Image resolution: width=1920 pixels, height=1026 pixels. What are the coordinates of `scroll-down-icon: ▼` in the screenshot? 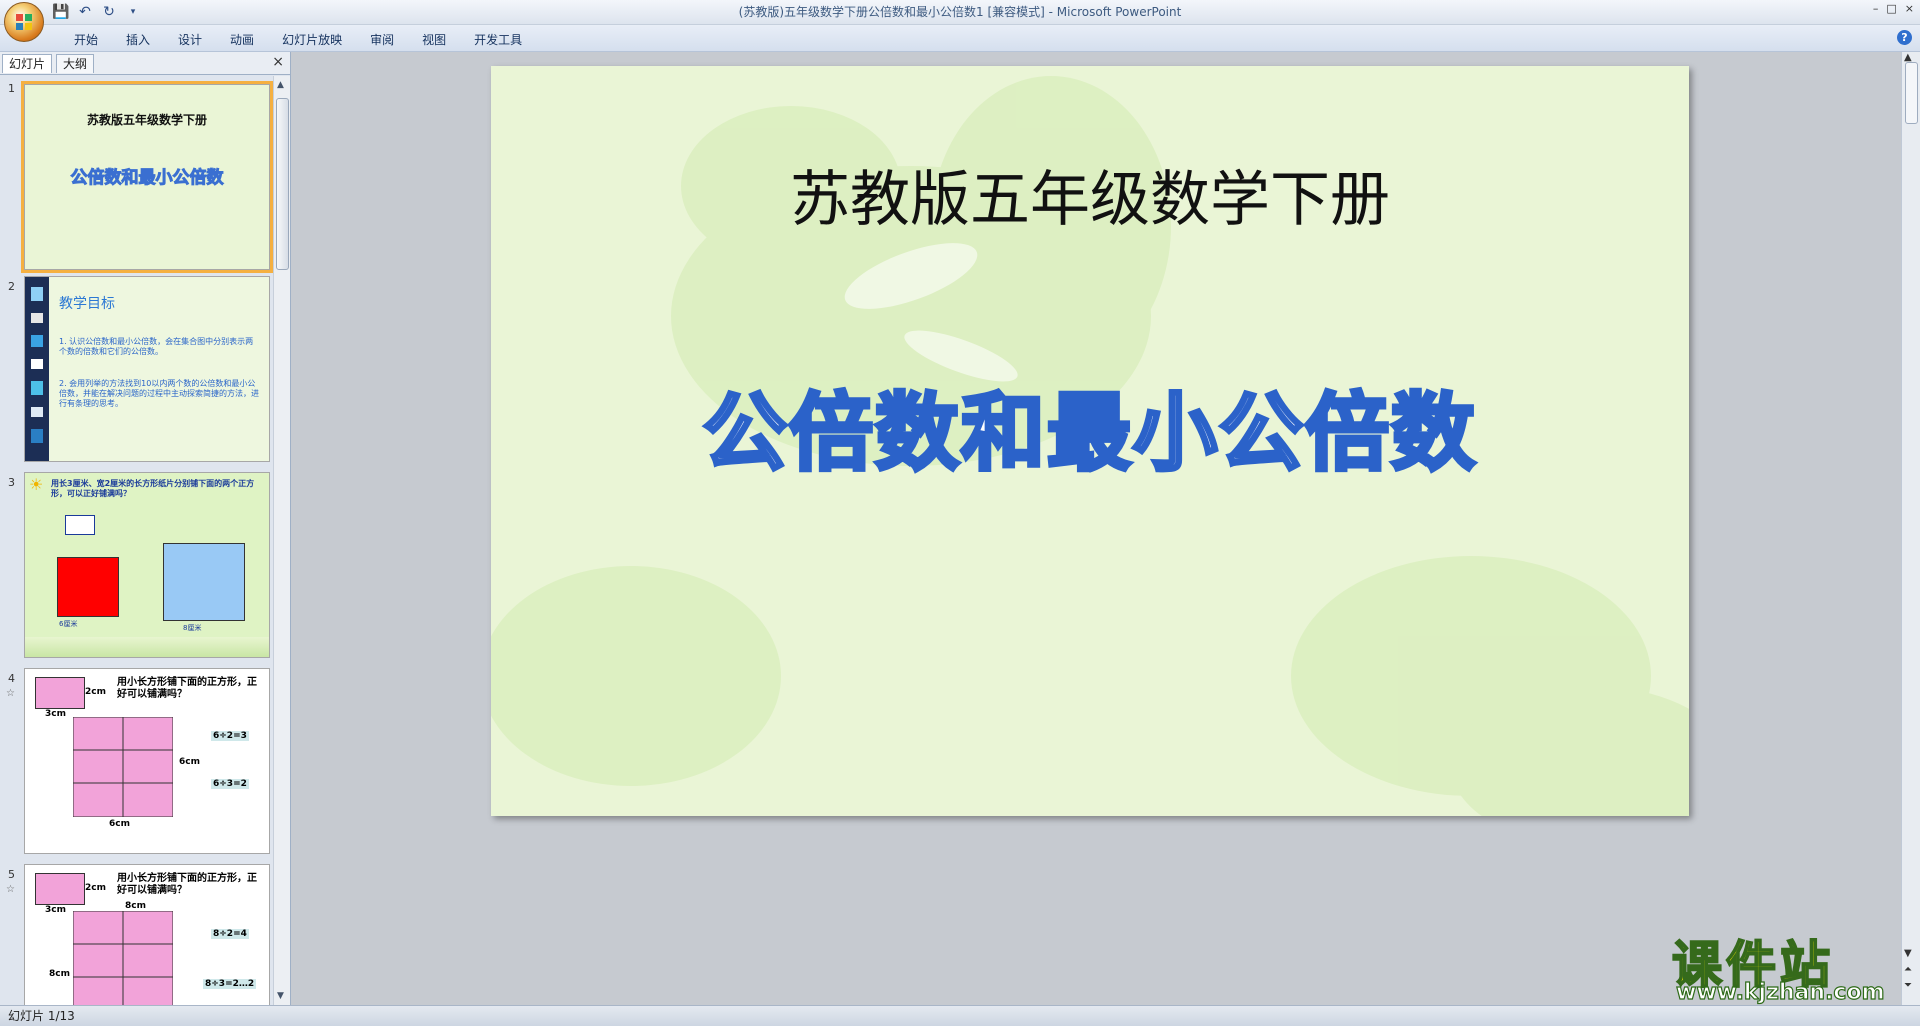 It's located at (280, 996).